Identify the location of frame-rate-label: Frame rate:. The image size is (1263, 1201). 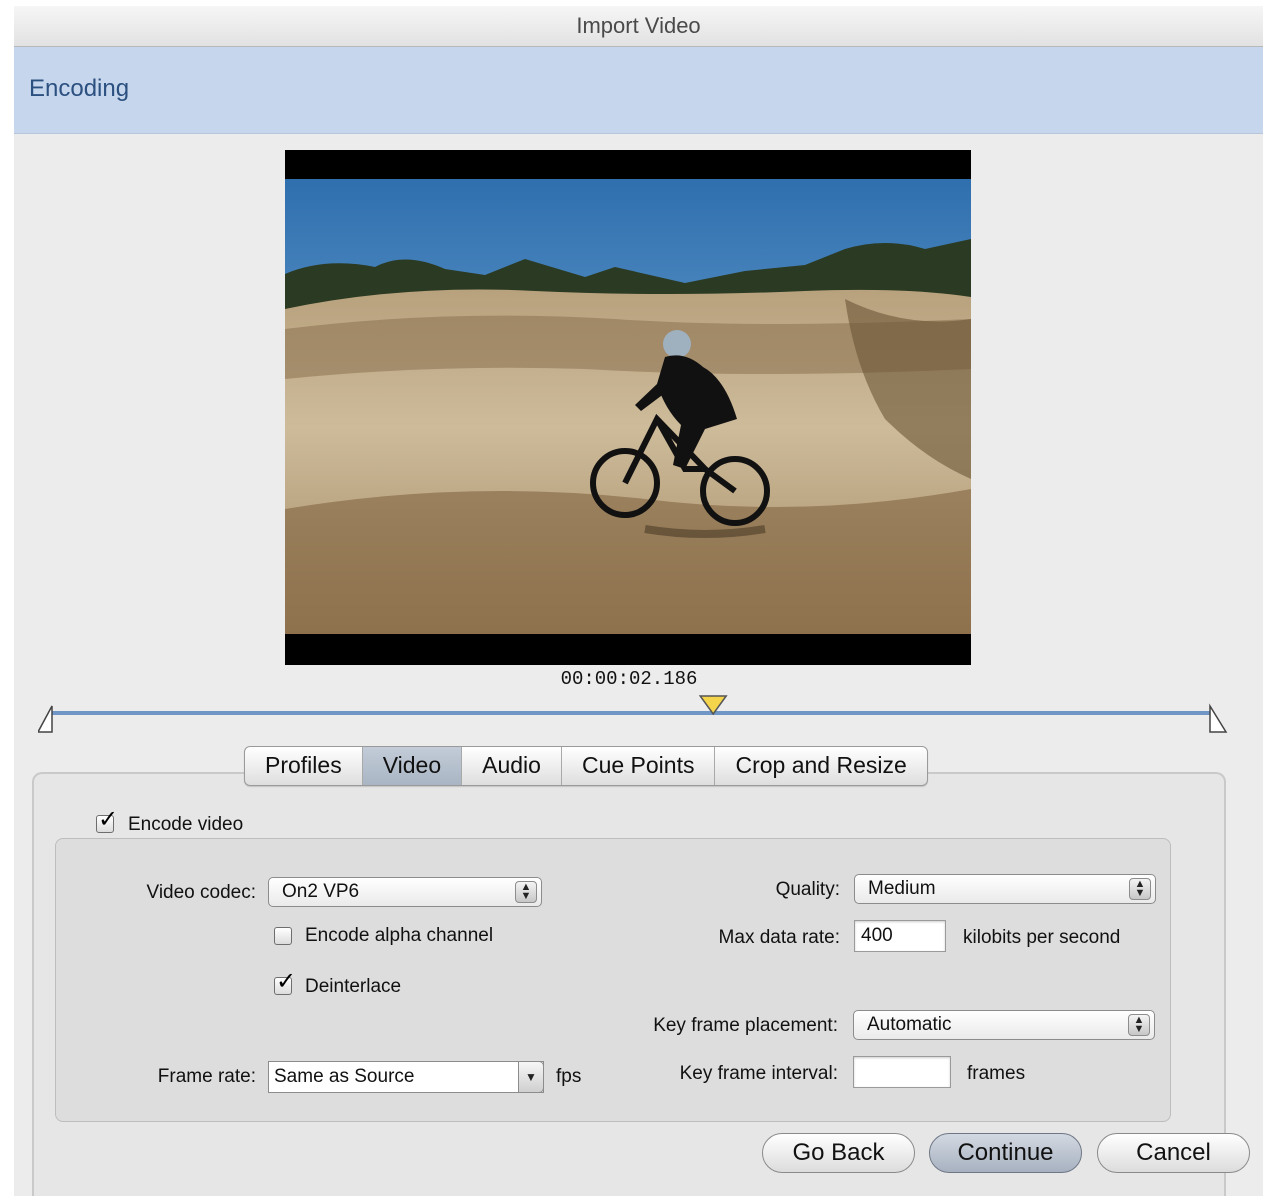
(206, 1076).